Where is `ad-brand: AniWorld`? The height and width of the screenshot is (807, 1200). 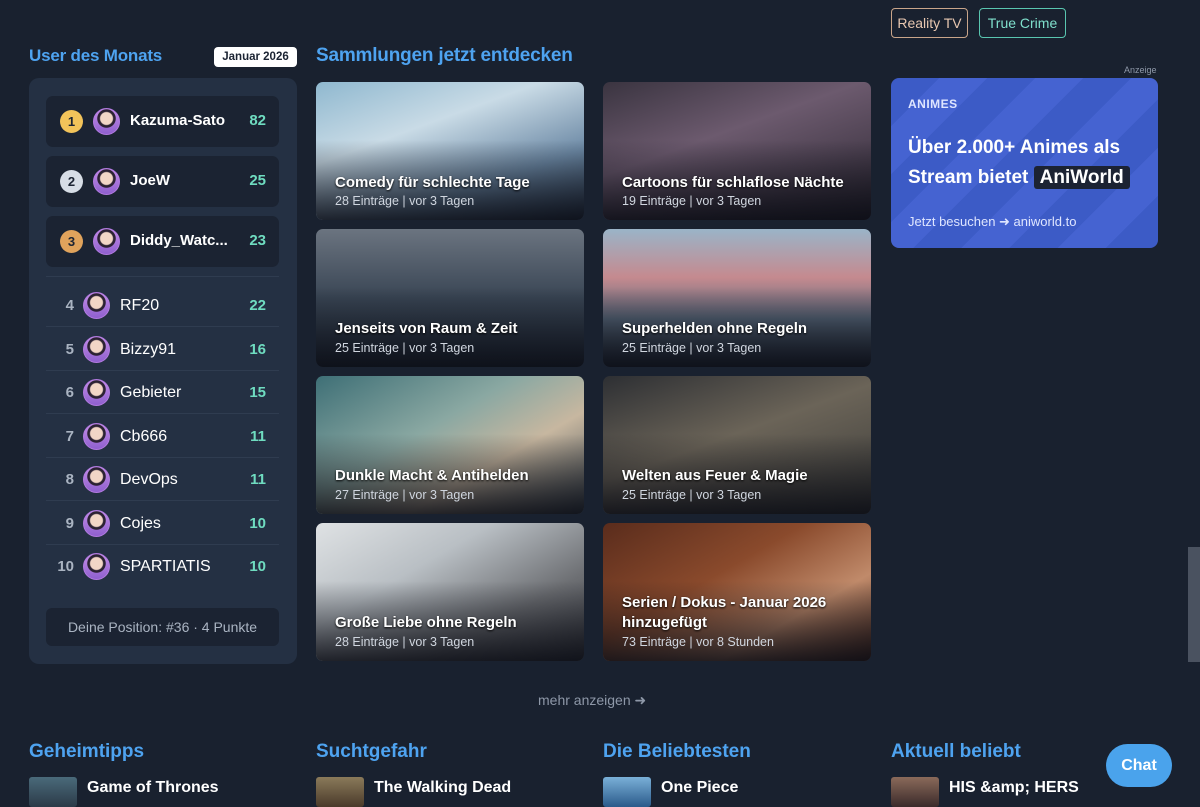 ad-brand: AniWorld is located at coordinates (1081, 177).